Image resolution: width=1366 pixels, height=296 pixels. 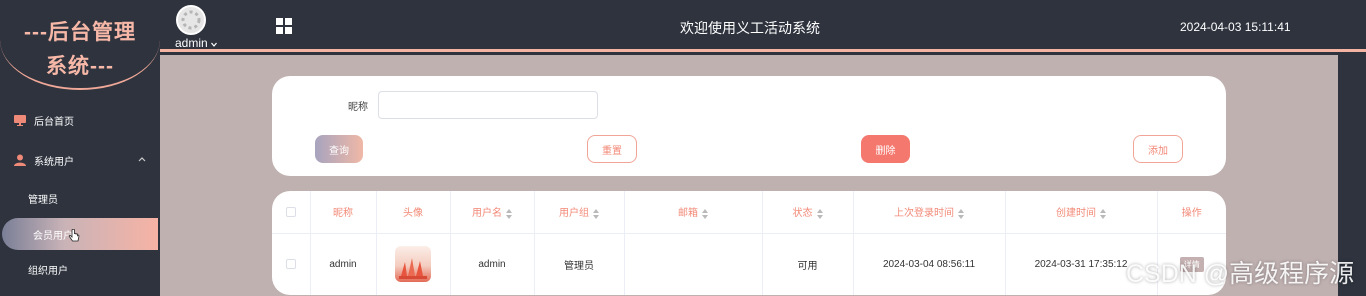 I want to click on cell-username: admin, so click(x=492, y=264).